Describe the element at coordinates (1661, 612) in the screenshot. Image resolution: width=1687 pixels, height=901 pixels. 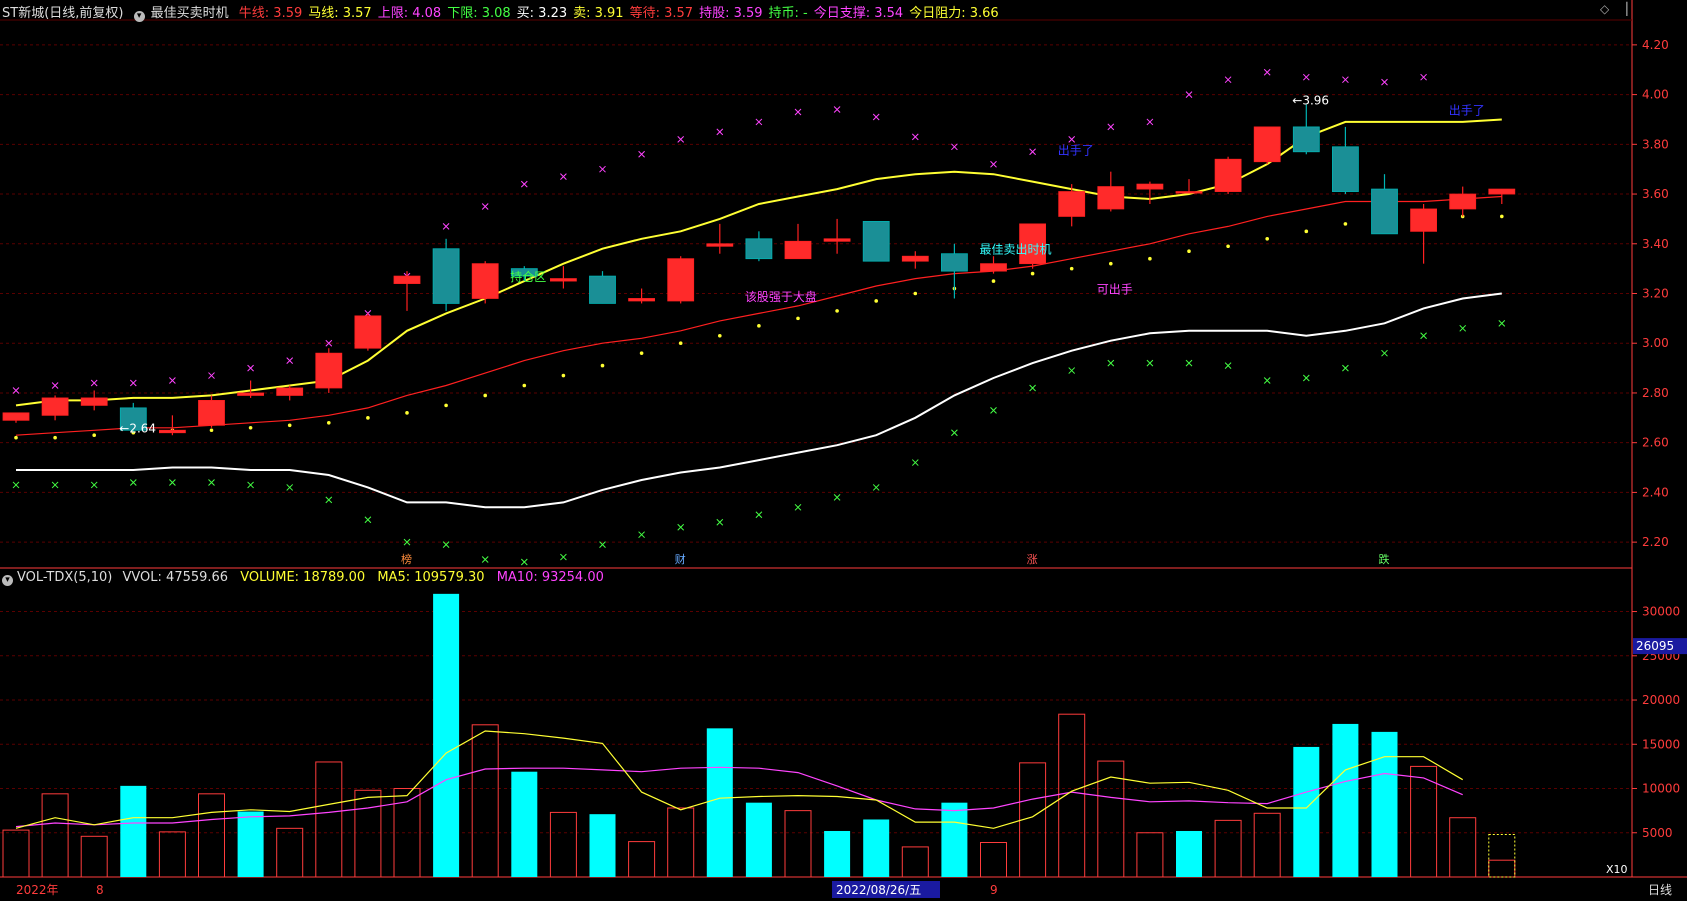
I see `volume-tick-label: 30000` at that location.